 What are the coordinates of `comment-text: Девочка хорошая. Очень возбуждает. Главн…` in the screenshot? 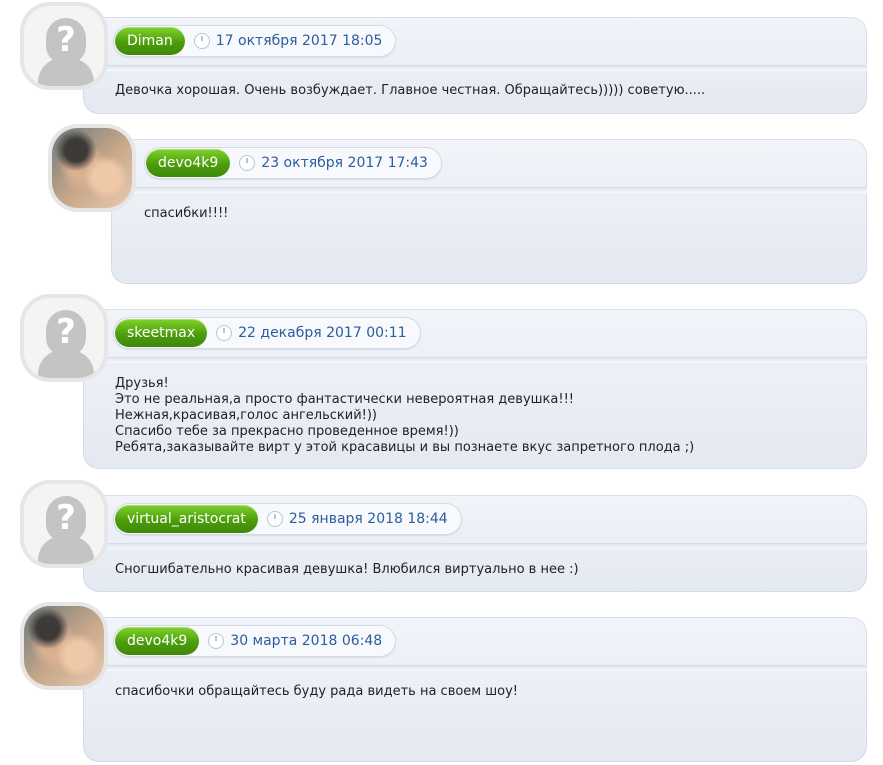 It's located at (410, 90).